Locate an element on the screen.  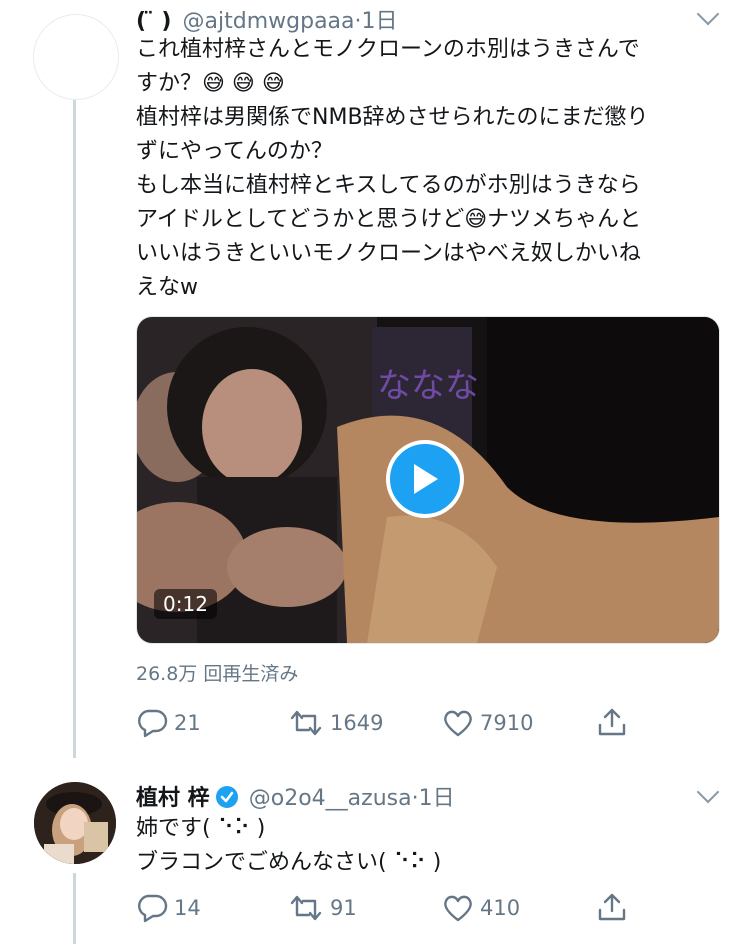
play-button is located at coordinates (425, 479).